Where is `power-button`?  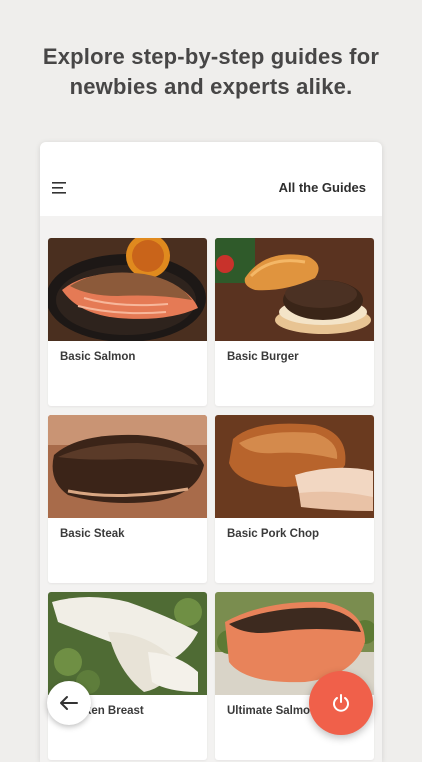
power-button is located at coordinates (341, 703).